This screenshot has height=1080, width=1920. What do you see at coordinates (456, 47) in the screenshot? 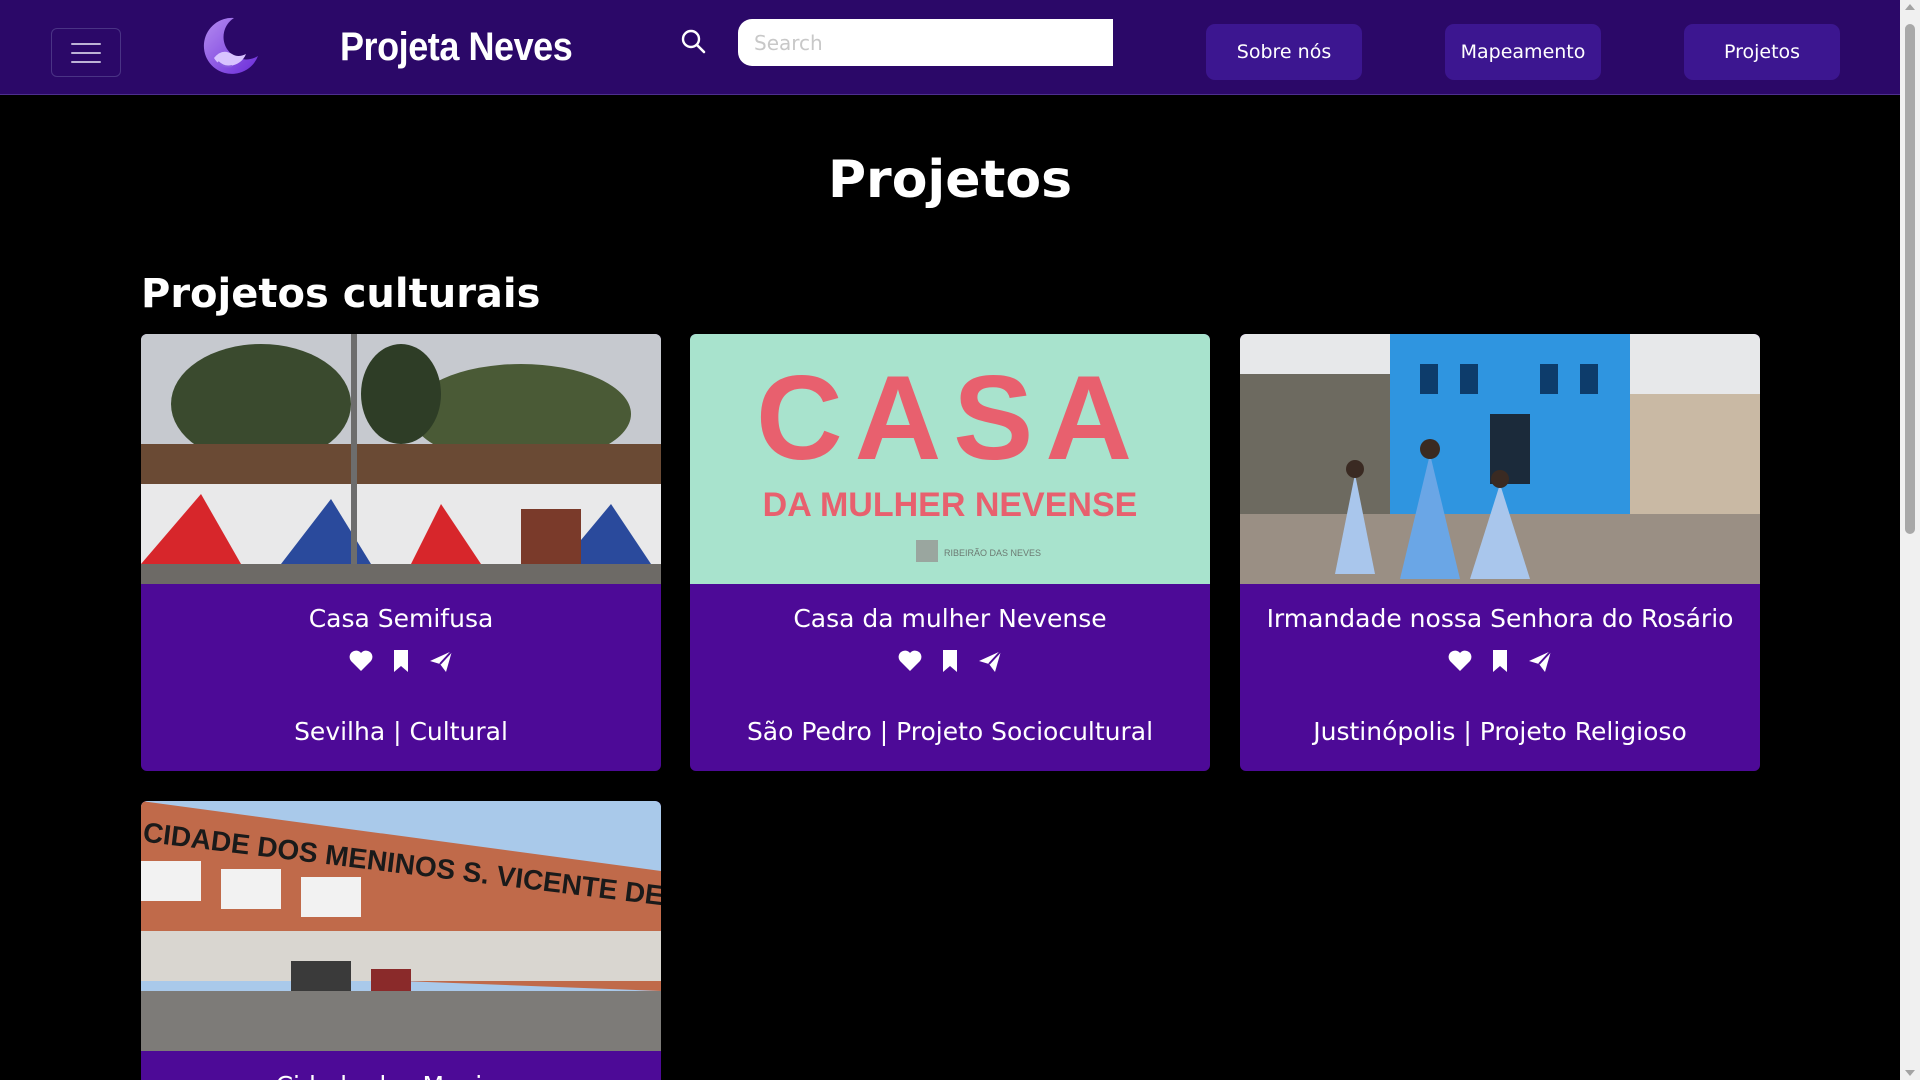
I see `brand-name: Projeta Neves` at bounding box center [456, 47].